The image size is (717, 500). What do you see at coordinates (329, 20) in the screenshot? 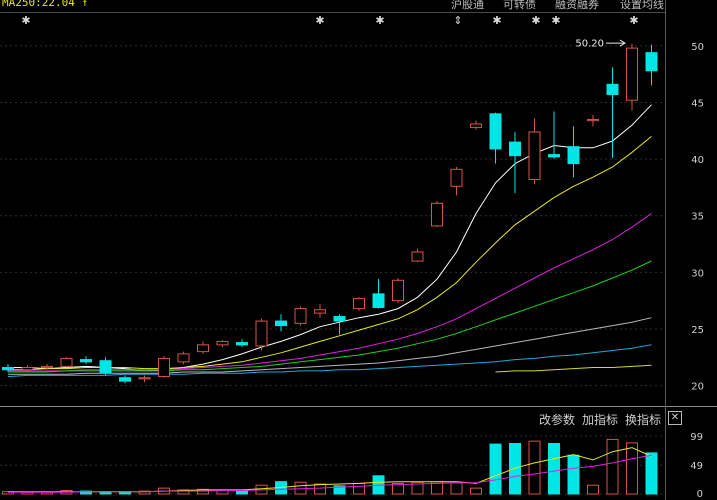
I see `event-markers: ✱ ✱ ✱ ⇕ ✱ ✱ ✱ ✱` at bounding box center [329, 20].